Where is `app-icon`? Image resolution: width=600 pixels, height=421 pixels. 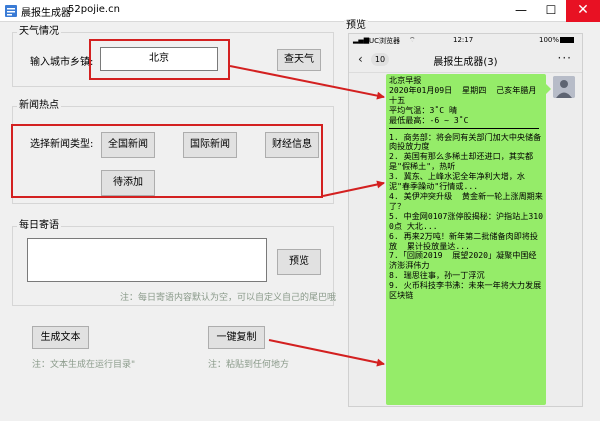 app-icon is located at coordinates (11, 11).